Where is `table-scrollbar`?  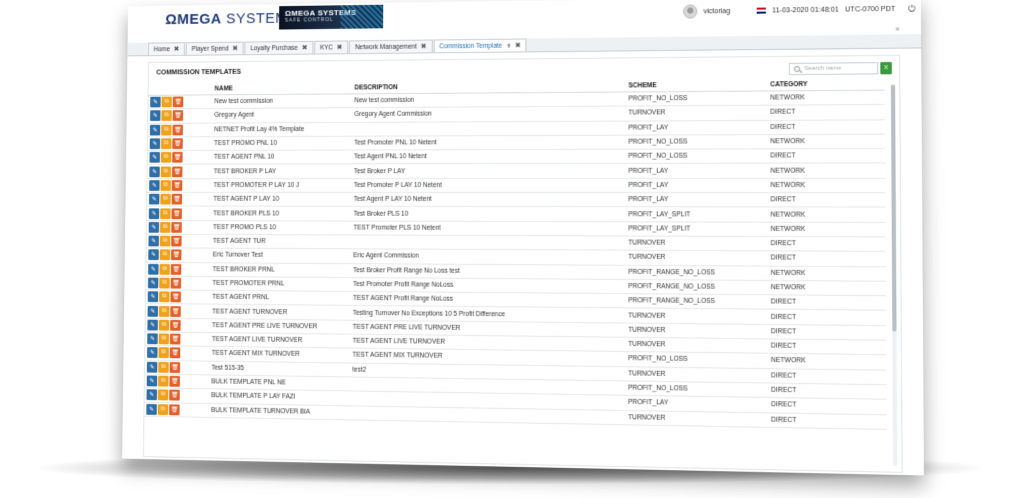 table-scrollbar is located at coordinates (894, 275).